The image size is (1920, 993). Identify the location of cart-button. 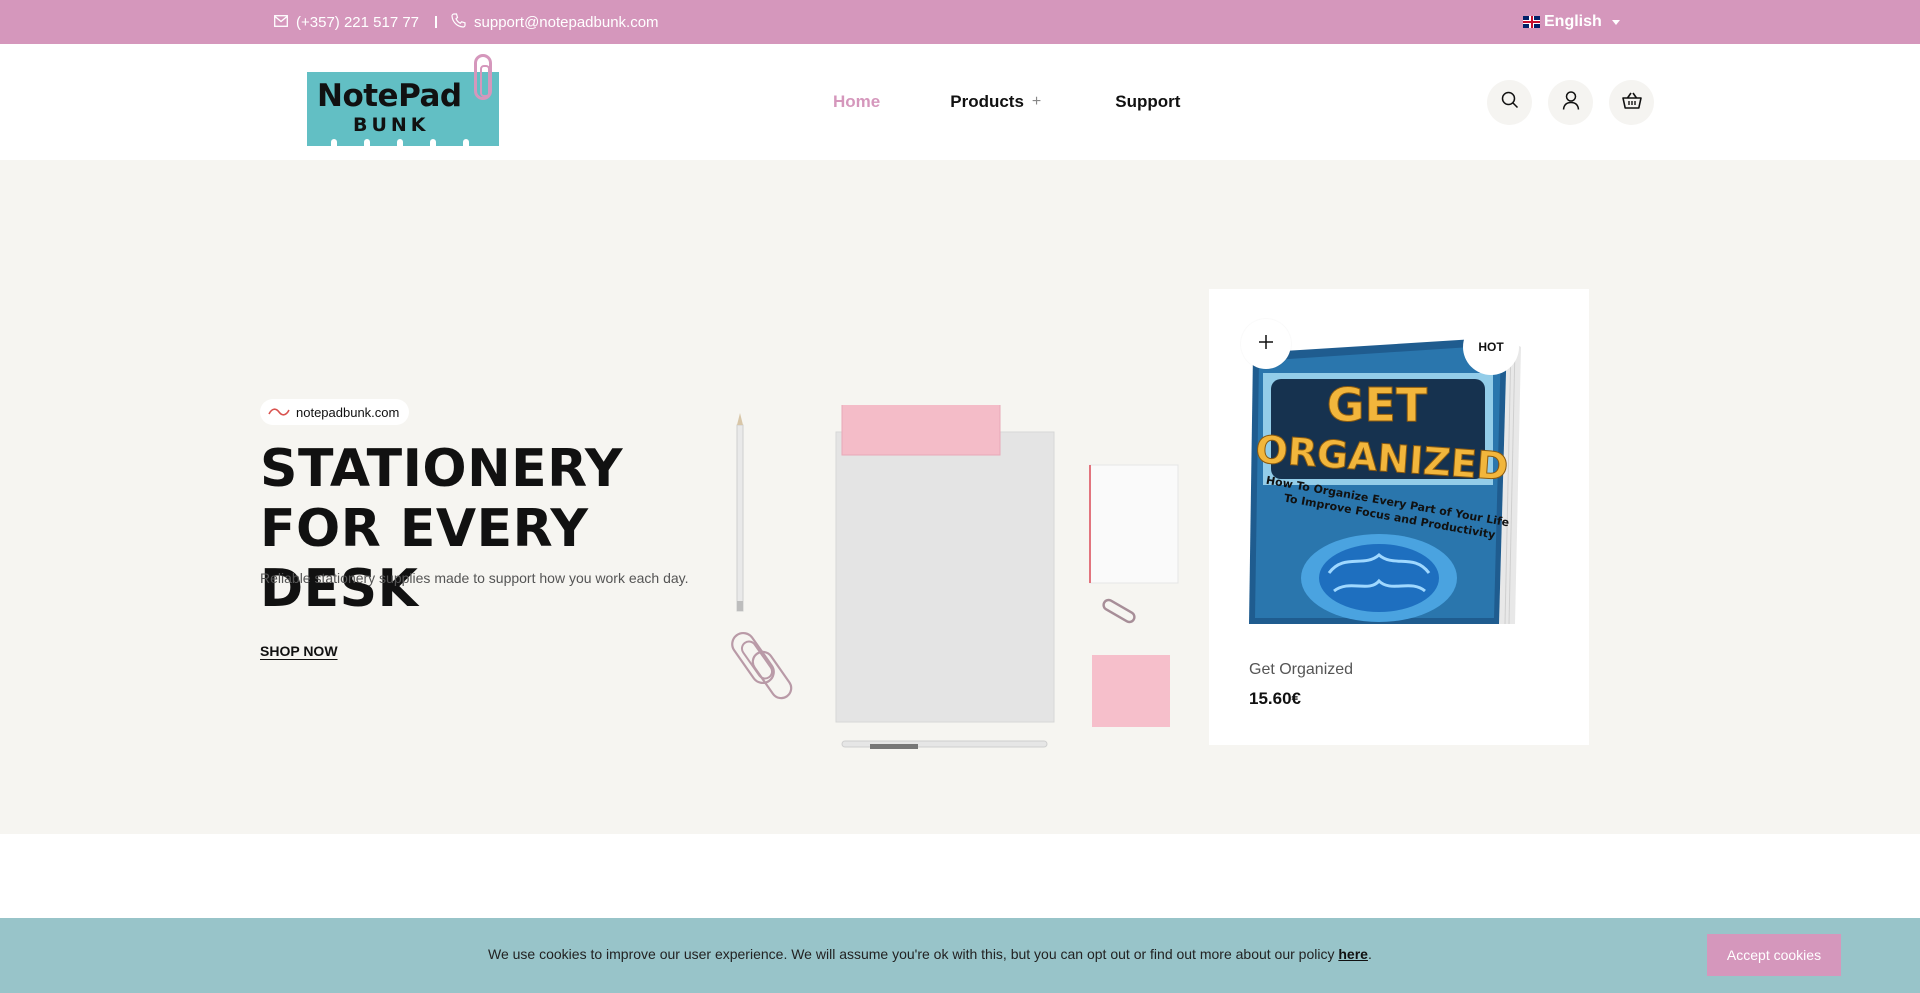
(1631, 102).